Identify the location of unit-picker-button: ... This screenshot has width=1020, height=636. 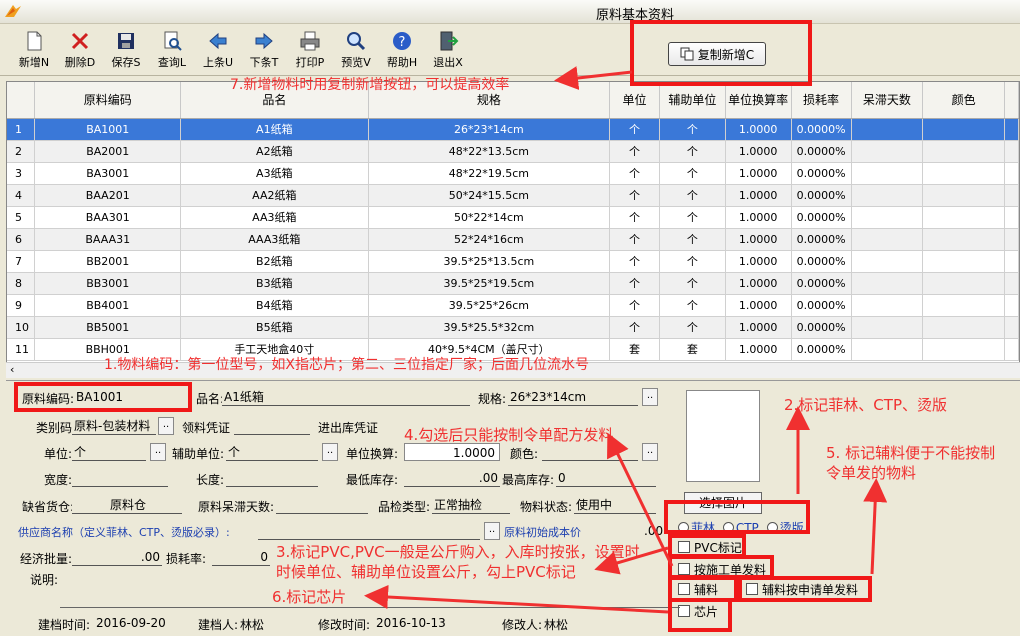
(158, 452).